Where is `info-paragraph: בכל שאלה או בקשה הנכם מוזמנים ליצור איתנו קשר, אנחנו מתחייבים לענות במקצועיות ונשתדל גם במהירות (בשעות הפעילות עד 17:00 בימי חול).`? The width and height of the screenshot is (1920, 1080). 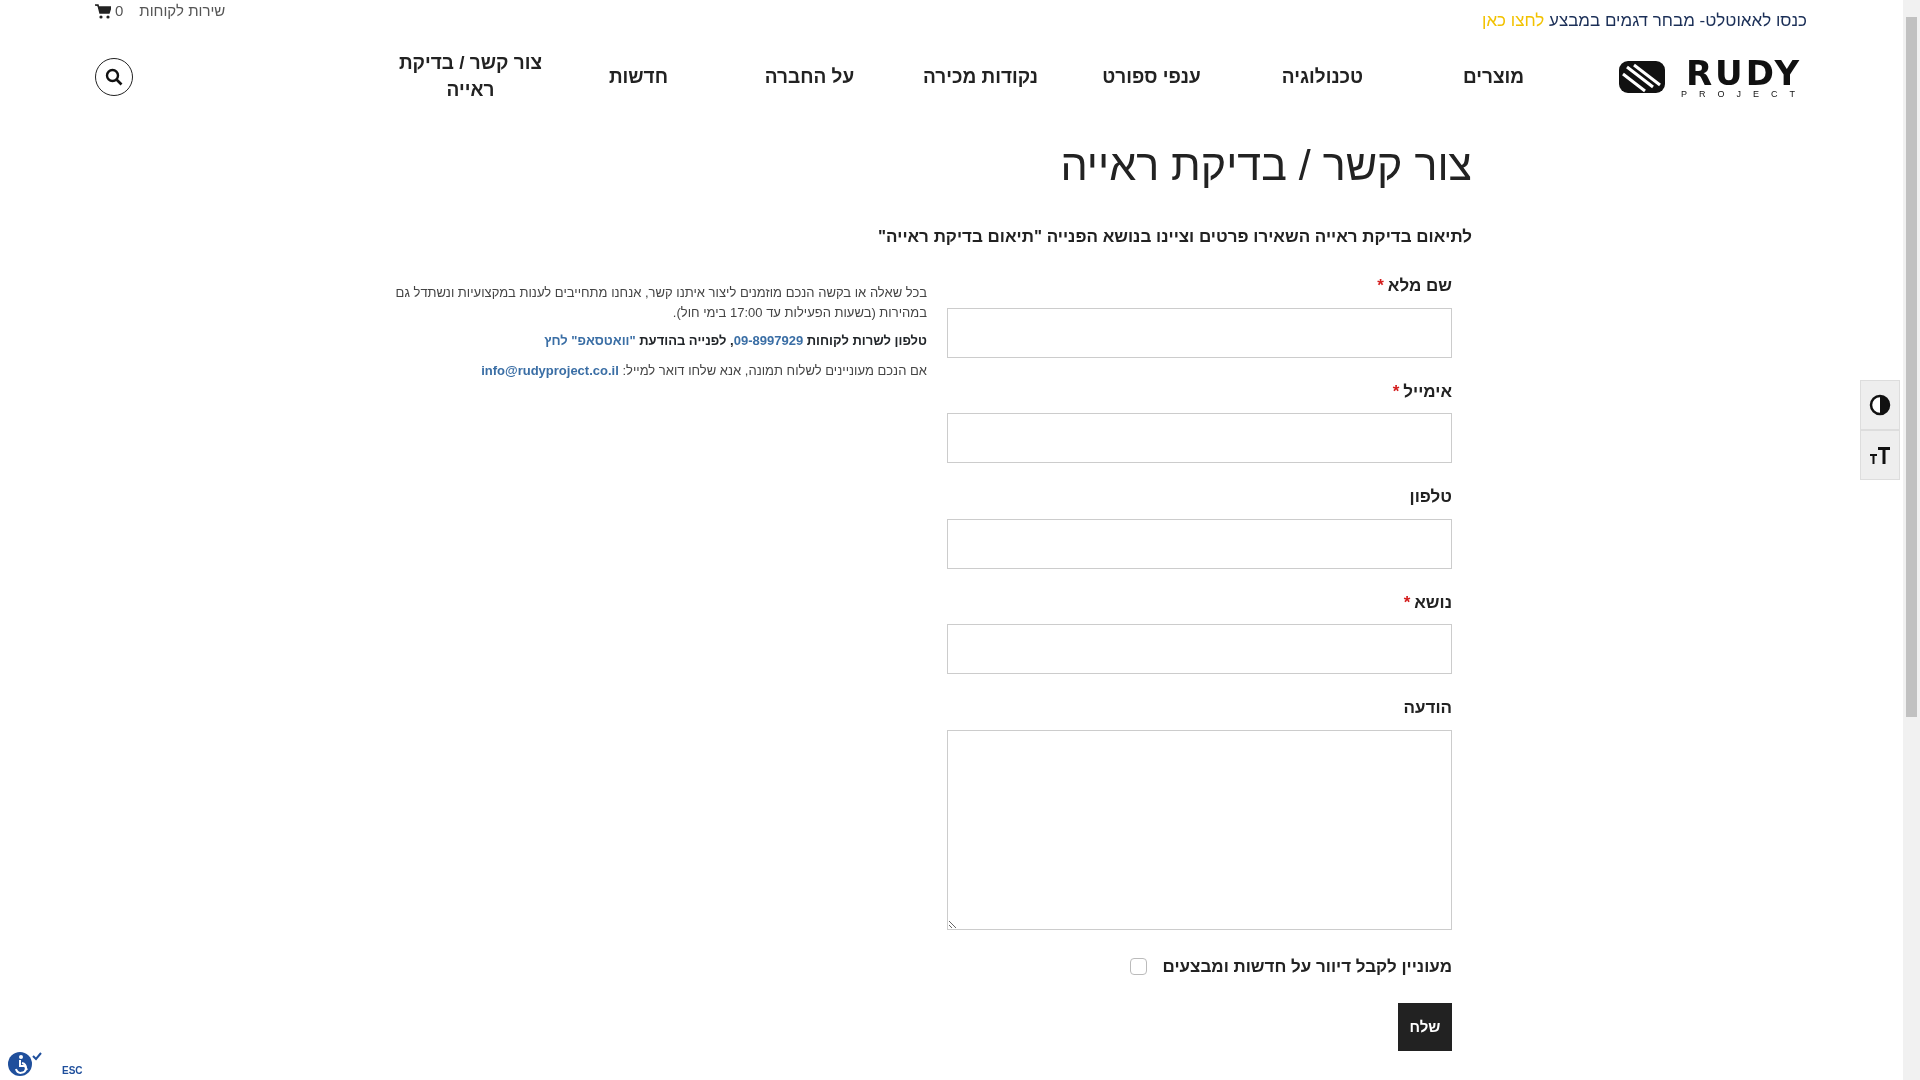 info-paragraph: בכל שאלה או בקשה הנכם מוזמנים ליצור איתנו קשר, אנחנו מתחייבים לענות במקצועיות ונשתדל גם במהירות (בשעות הפעילות עד 17:00 בימי חול). is located at coordinates (660, 303).